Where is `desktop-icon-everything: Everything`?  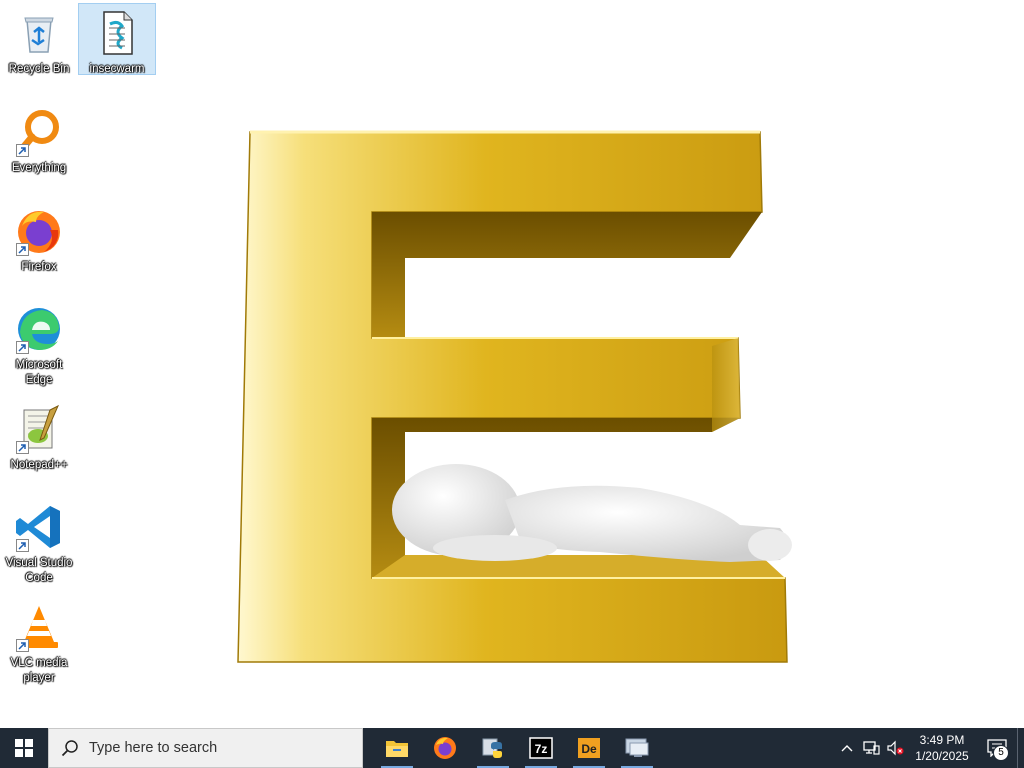 desktop-icon-everything: Everything is located at coordinates (39, 139).